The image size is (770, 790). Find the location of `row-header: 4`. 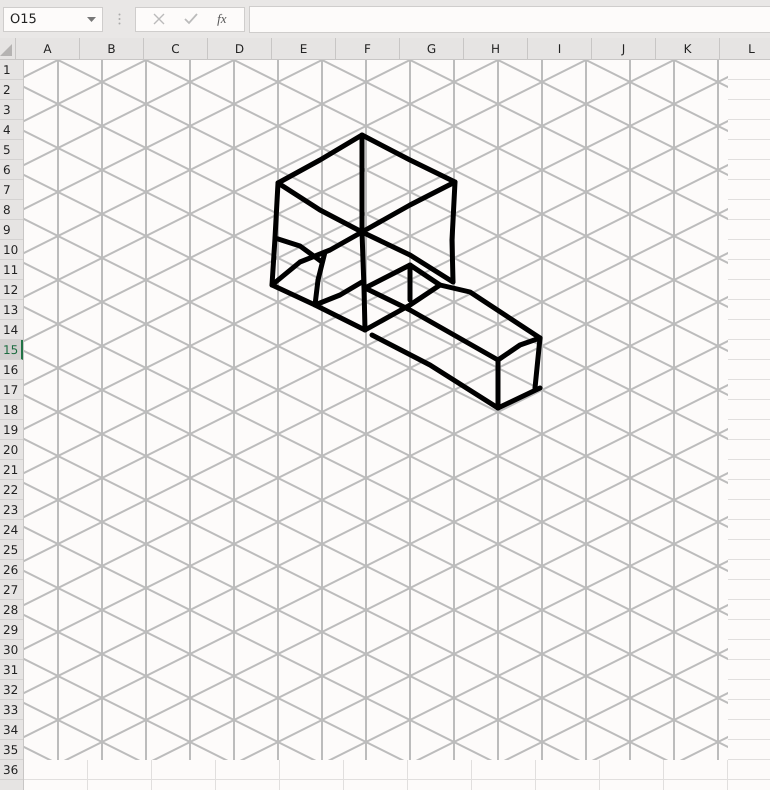

row-header: 4 is located at coordinates (11, 130).